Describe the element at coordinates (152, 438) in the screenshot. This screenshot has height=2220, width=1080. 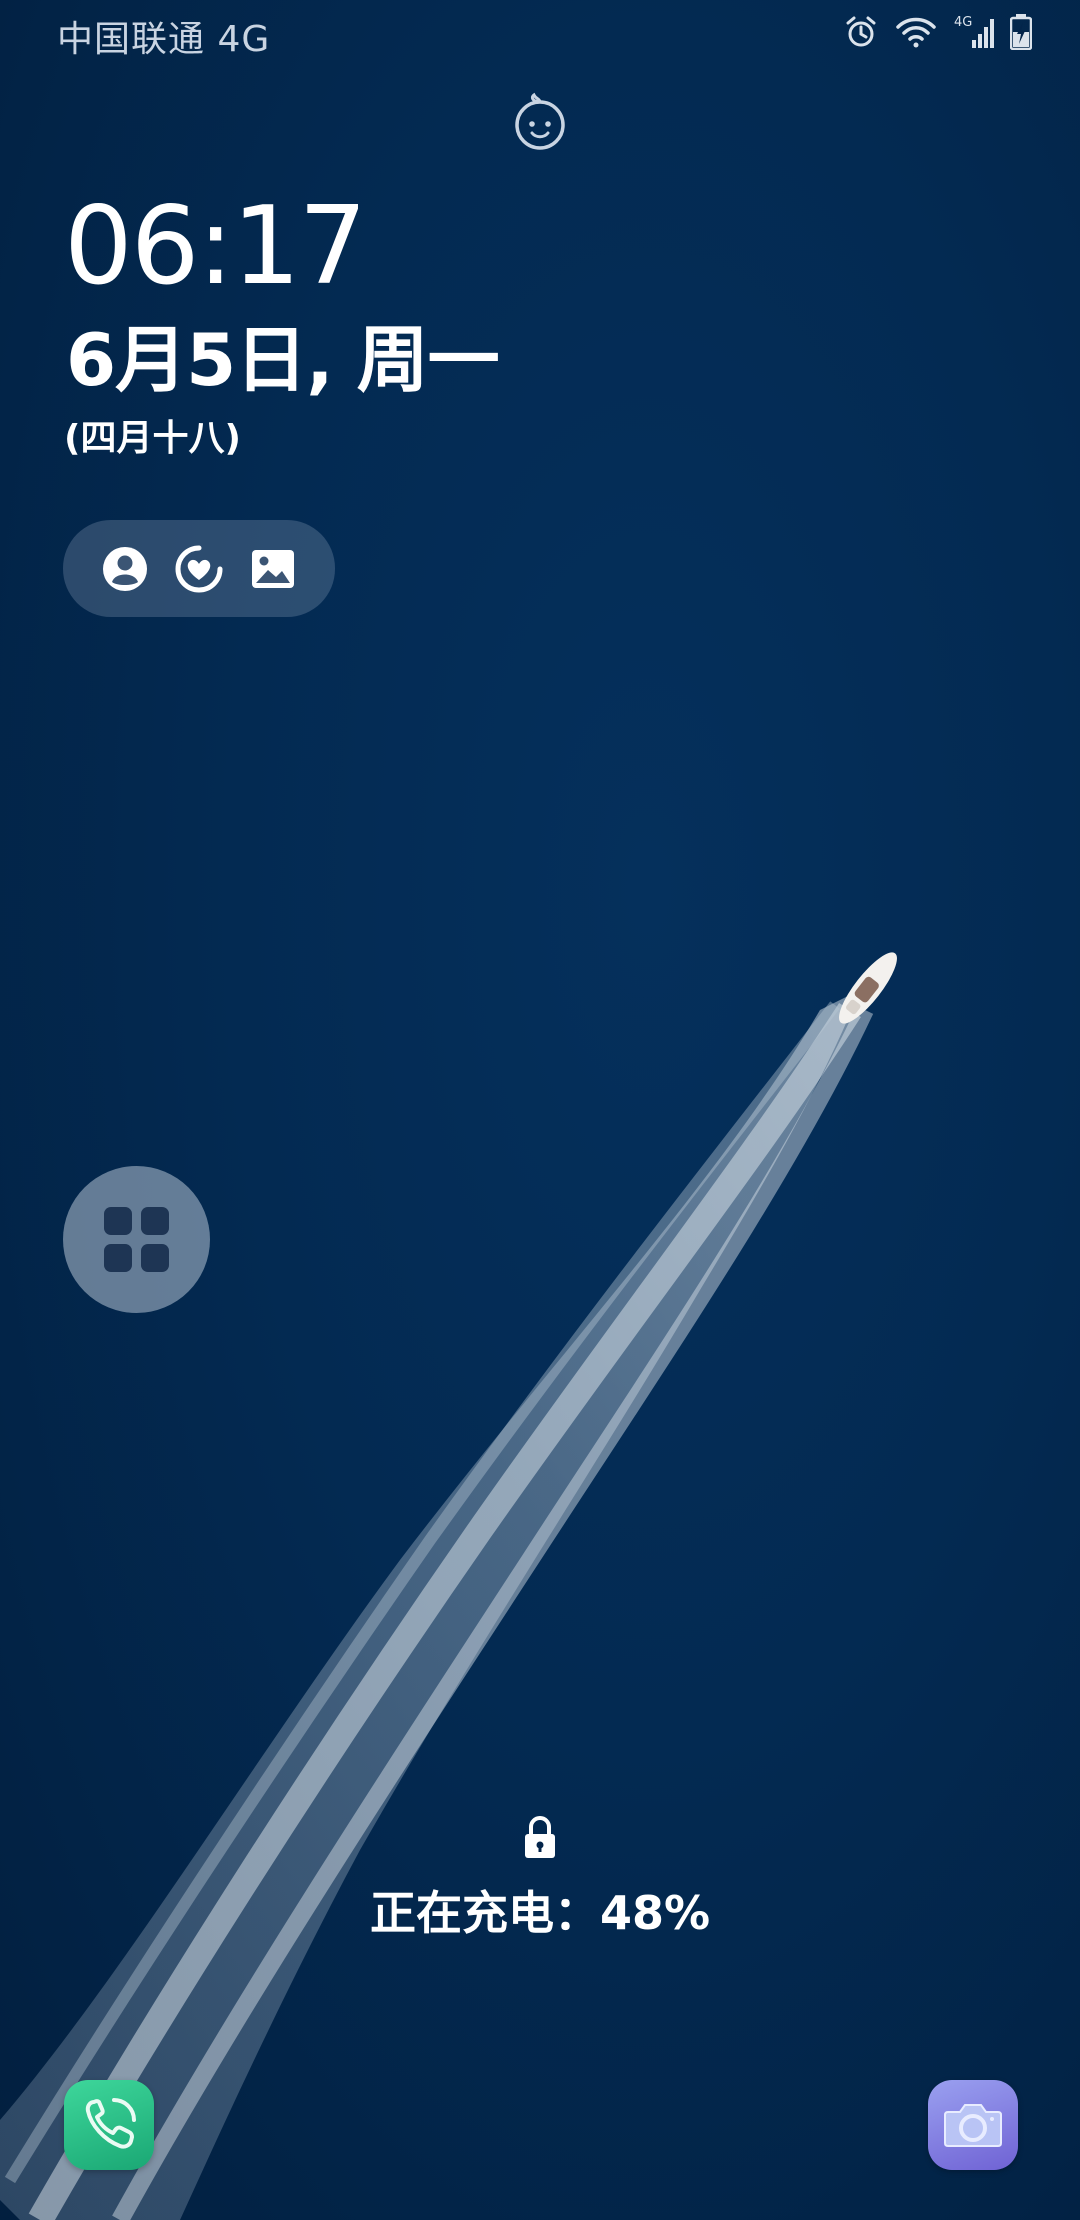
I see `lunar-date-label: (四月十八)` at that location.